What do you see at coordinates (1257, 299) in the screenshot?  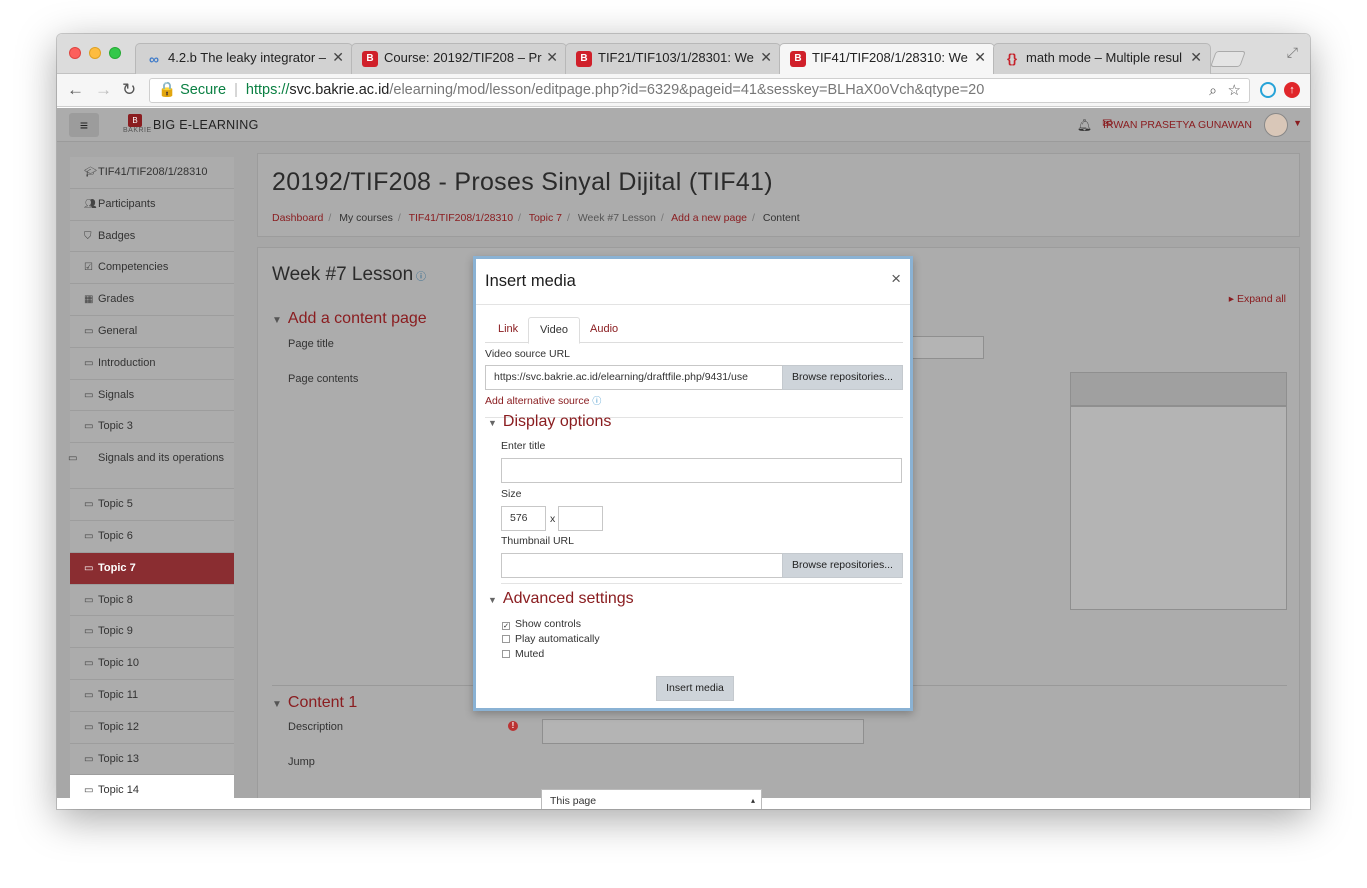 I see `expand-all-link: ▸ Expand all` at bounding box center [1257, 299].